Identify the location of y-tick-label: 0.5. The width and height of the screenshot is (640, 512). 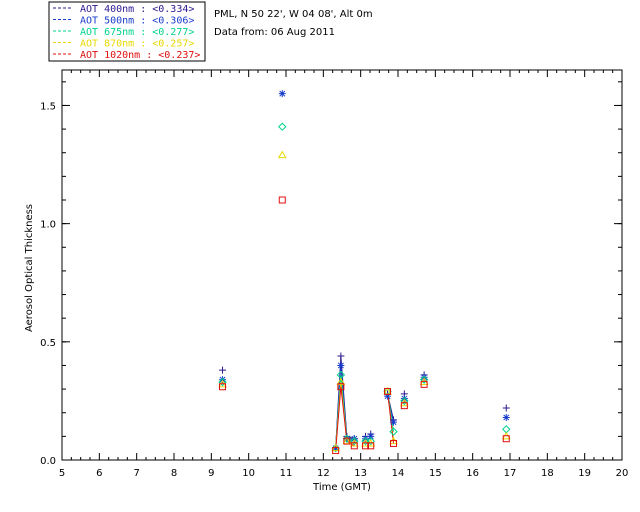
(48, 343).